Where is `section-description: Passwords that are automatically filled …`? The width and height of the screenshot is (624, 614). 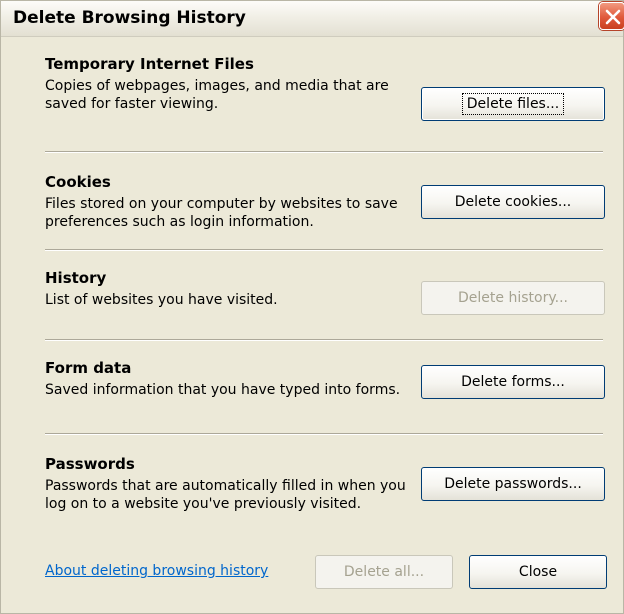
section-description: Passwords that are automatically filled … is located at coordinates (225, 495).